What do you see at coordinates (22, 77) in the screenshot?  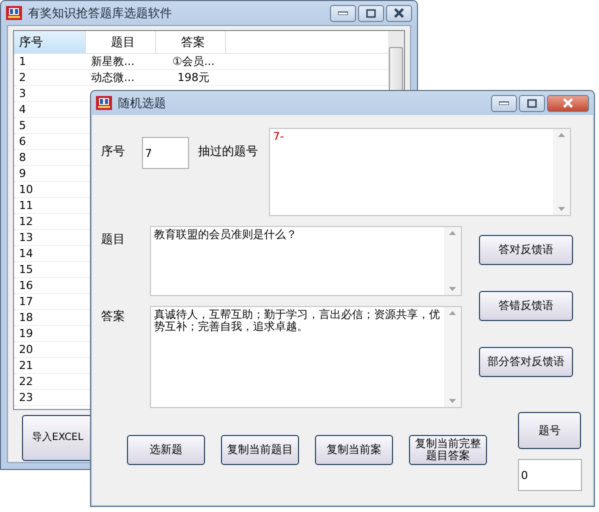 I see `table-cell-text: 2` at bounding box center [22, 77].